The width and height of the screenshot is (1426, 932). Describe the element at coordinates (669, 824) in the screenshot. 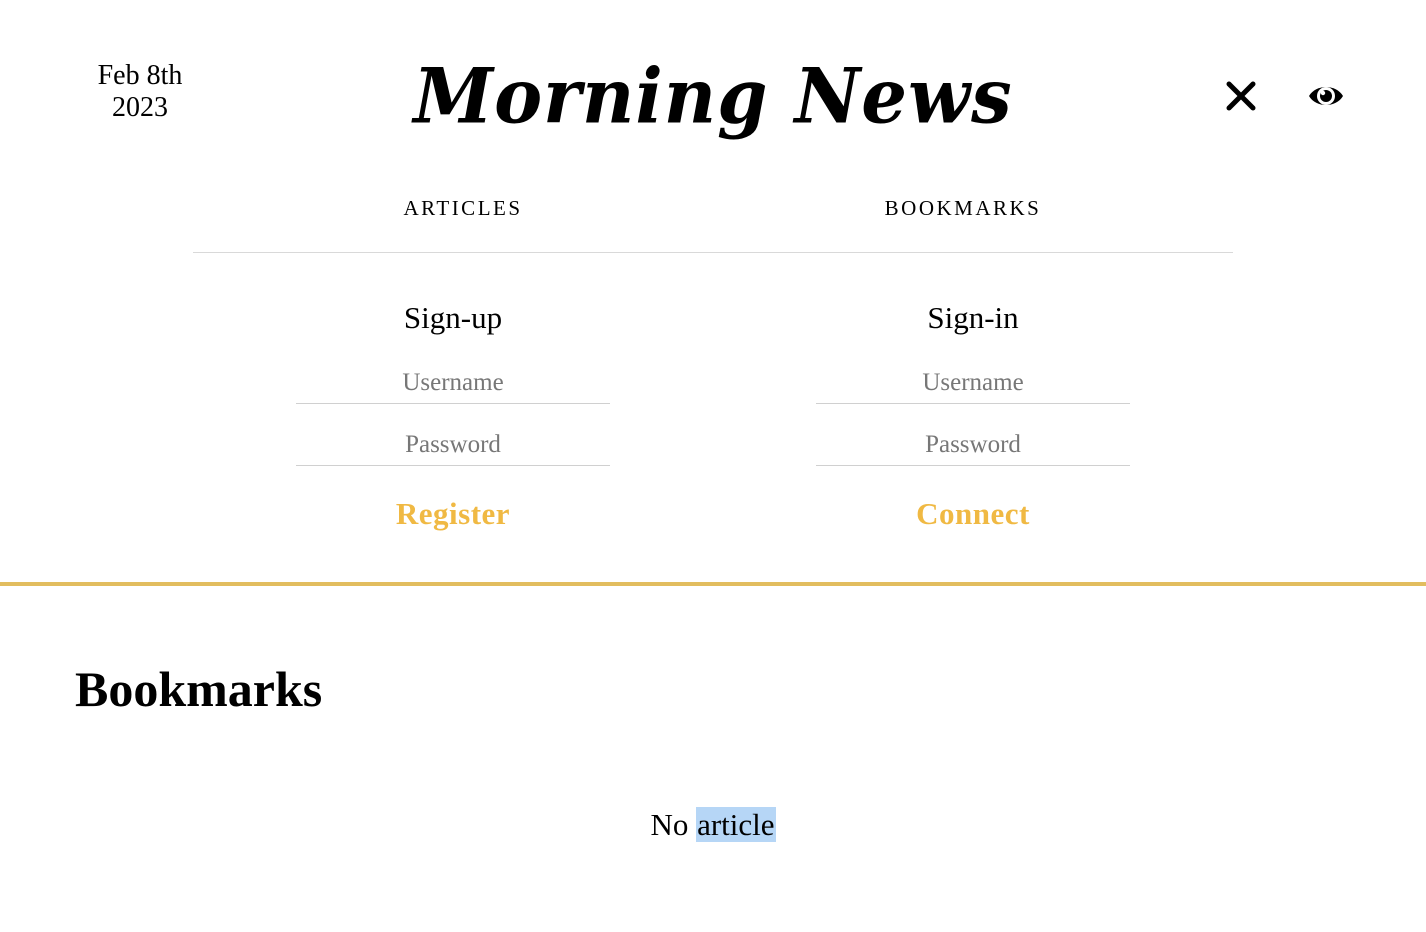

I see `empty-message-word: No` at that location.